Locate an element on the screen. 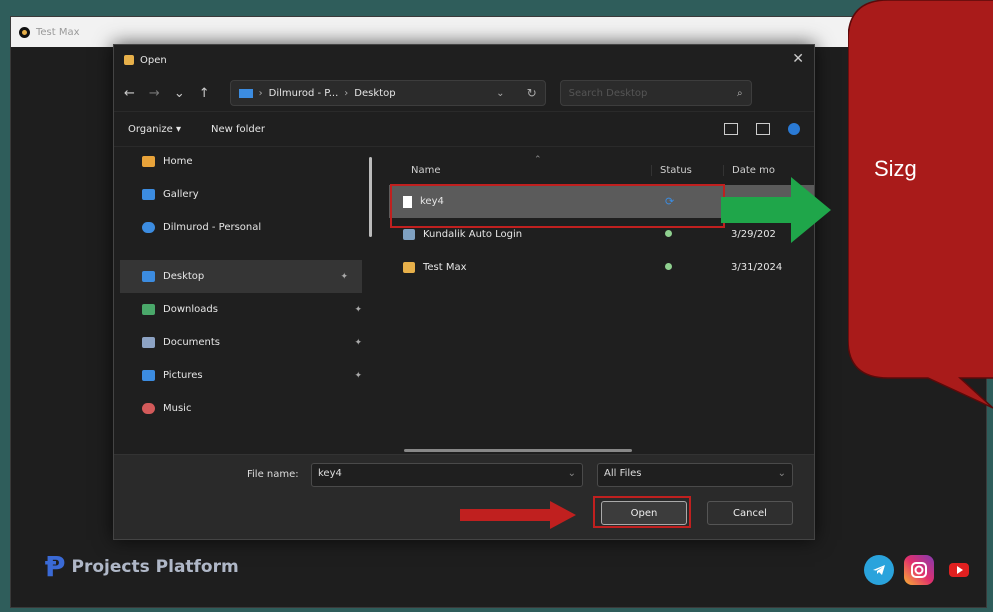 Image resolution: width=993 pixels, height=612 pixels. back-button: ← is located at coordinates (129, 93).